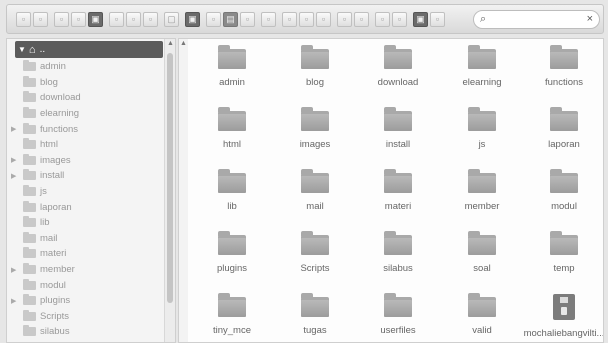 Image resolution: width=608 pixels, height=343 pixels. I want to click on sort-icon: ▫, so click(382, 19).